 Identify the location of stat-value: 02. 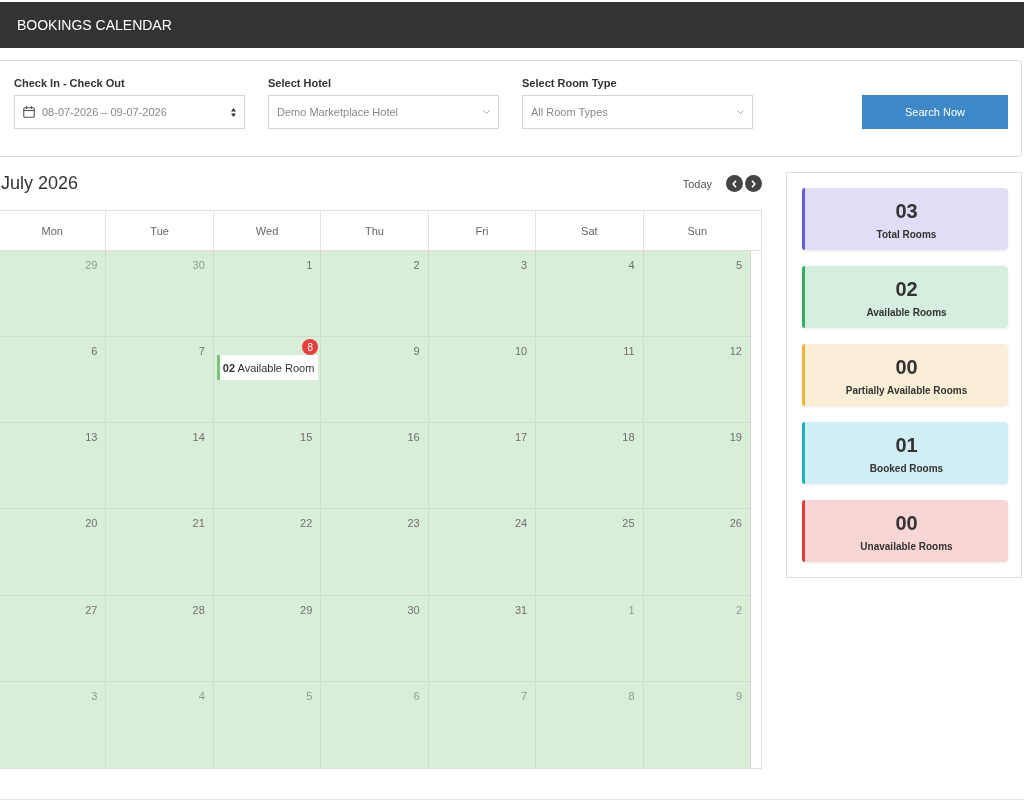
(906, 289).